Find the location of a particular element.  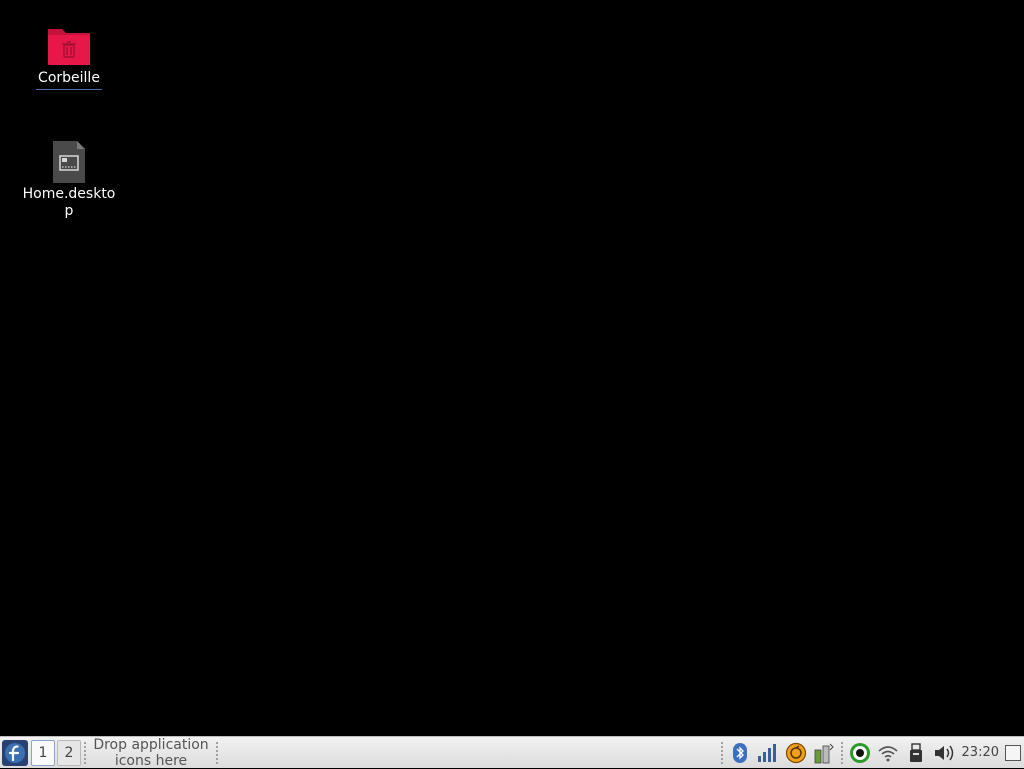

start-menu-button is located at coordinates (15, 753).